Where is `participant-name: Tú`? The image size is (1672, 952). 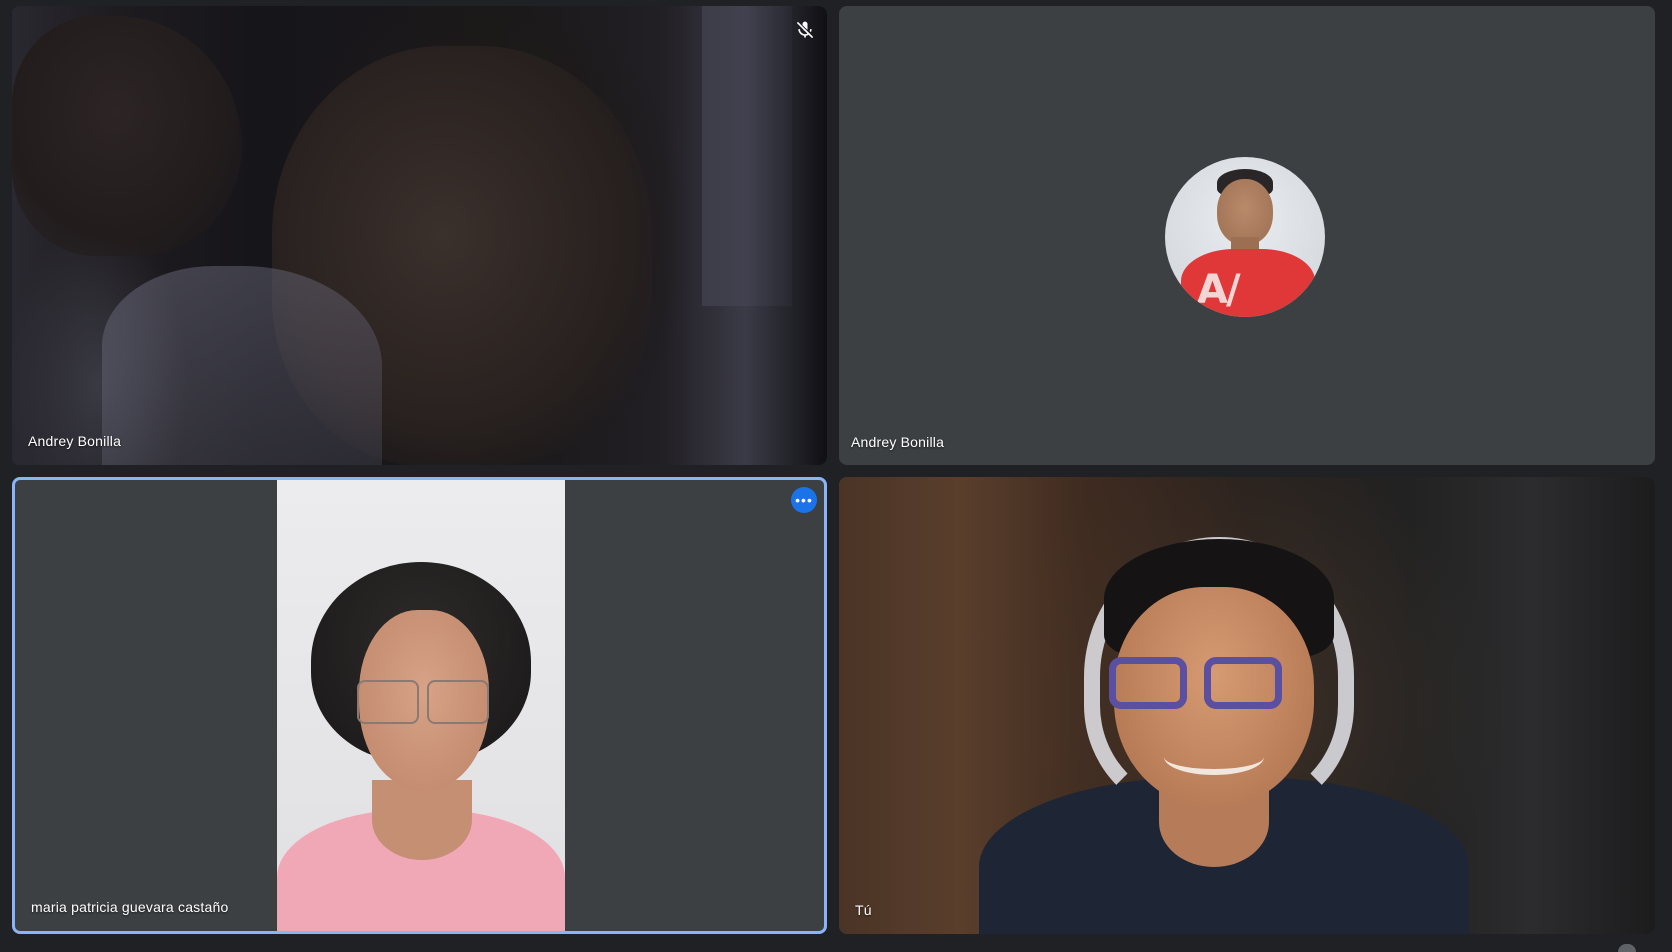 participant-name: Tú is located at coordinates (863, 910).